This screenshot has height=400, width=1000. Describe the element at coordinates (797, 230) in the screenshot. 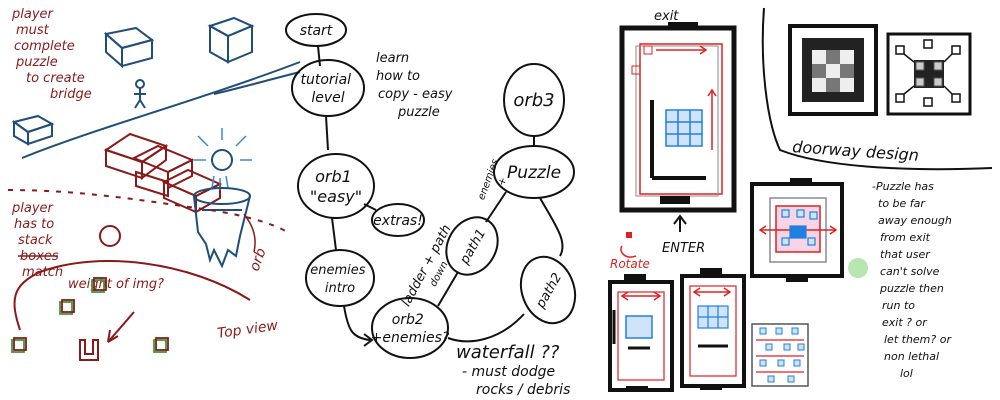

I see `middle-room` at that location.